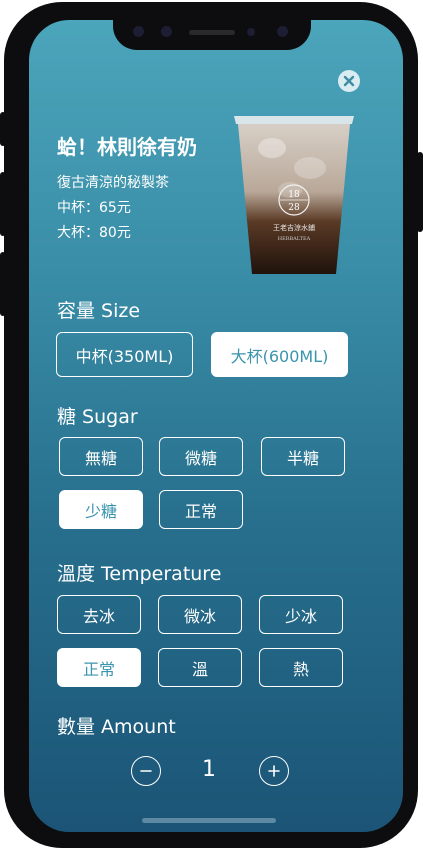 This screenshot has height=852, width=423. What do you see at coordinates (209, 769) in the screenshot?
I see `quantity-value: 1` at bounding box center [209, 769].